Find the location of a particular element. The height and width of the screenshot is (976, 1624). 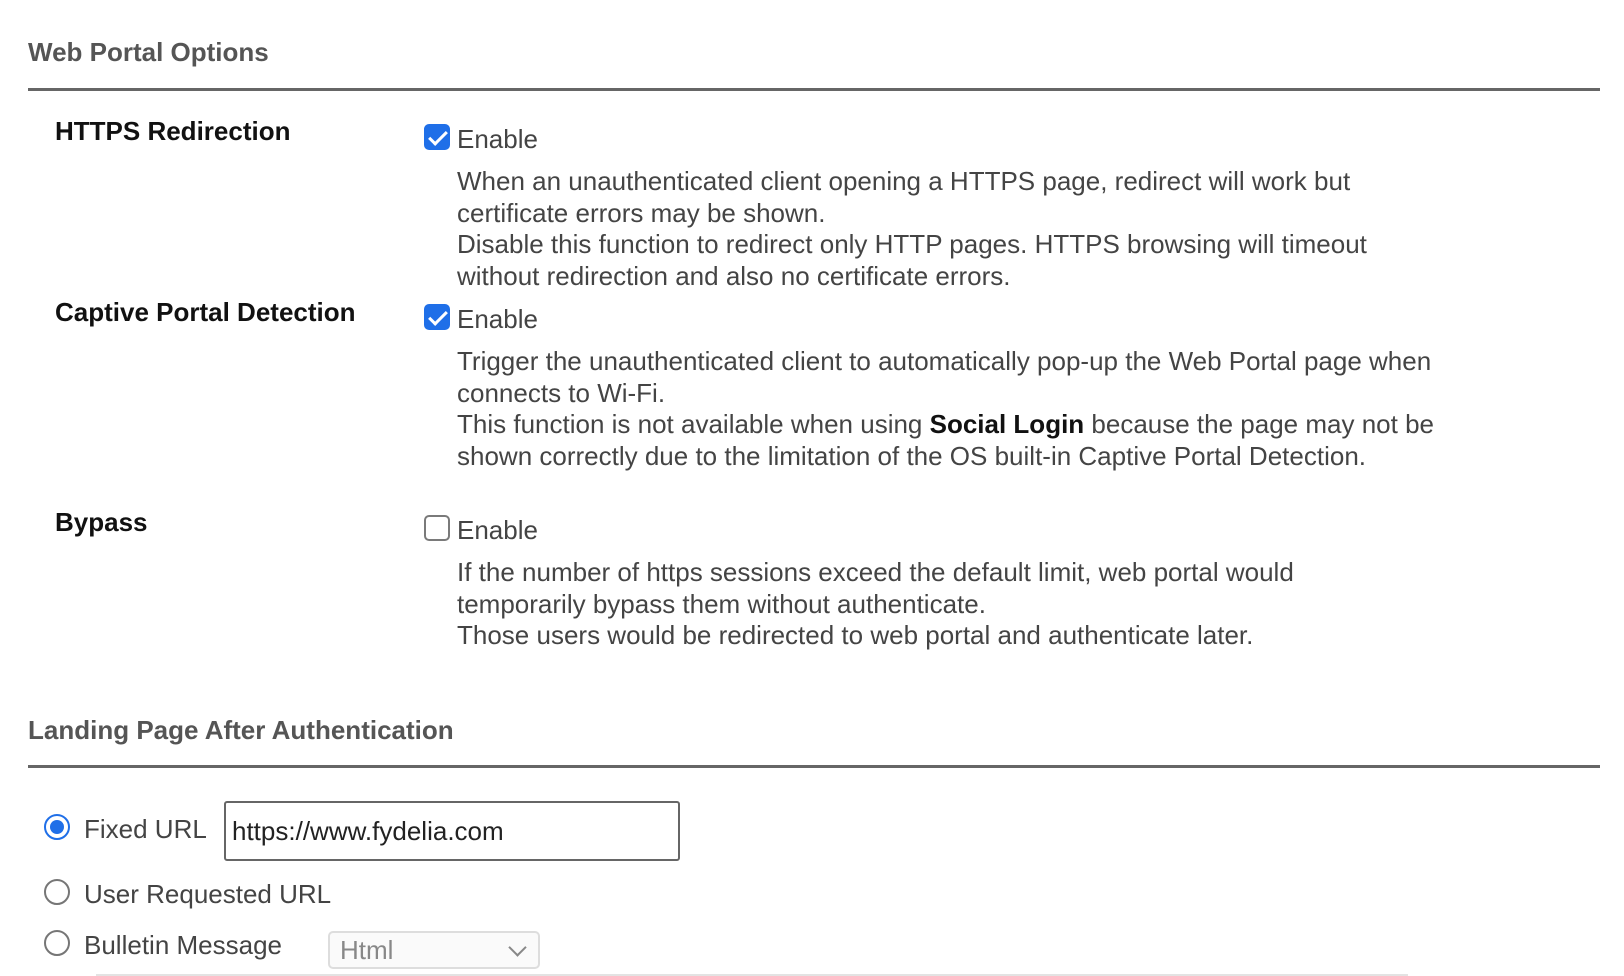

radio-option-fixed-url: Fixed URL is located at coordinates (125, 829).